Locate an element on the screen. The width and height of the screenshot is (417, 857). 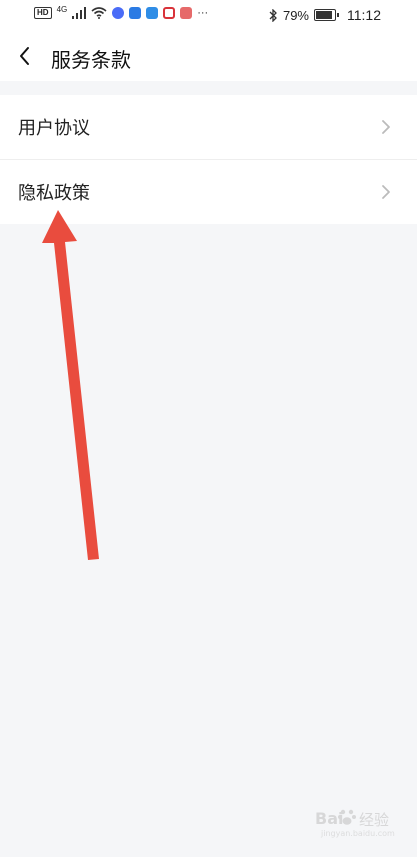
battery-percent: 79% is located at coordinates (295, 15).